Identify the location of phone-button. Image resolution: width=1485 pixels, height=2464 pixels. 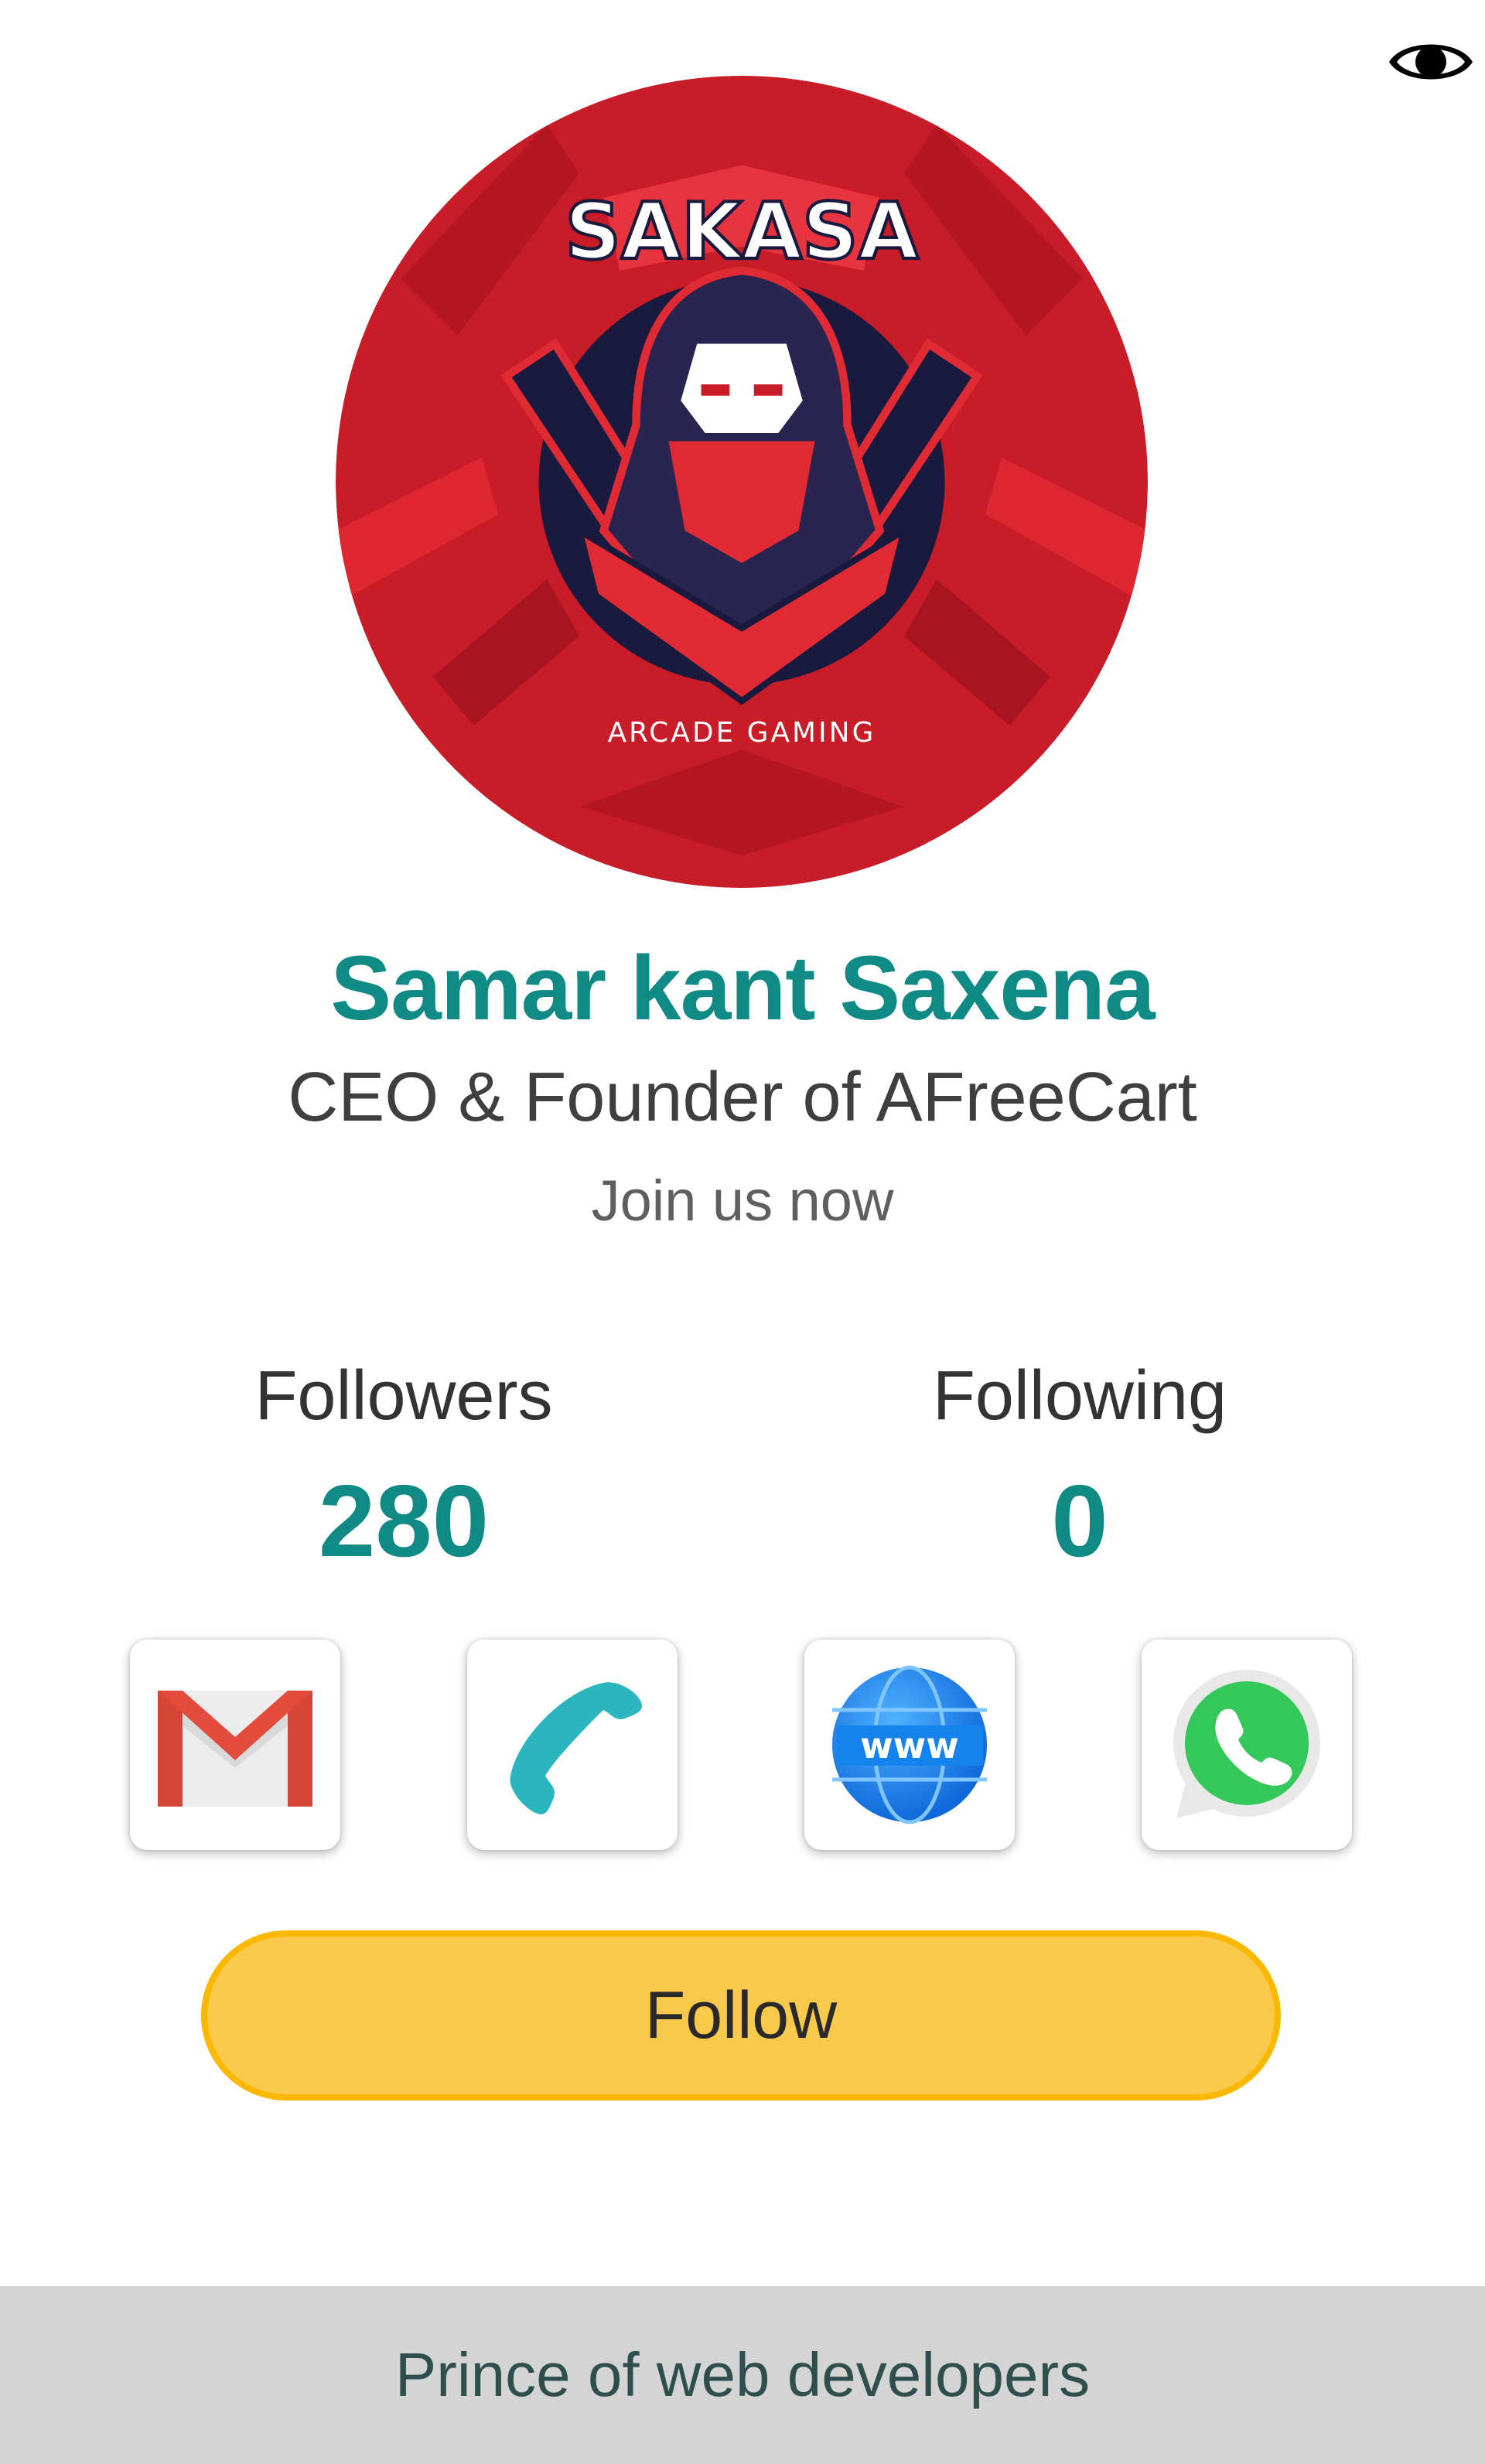
(573, 1745).